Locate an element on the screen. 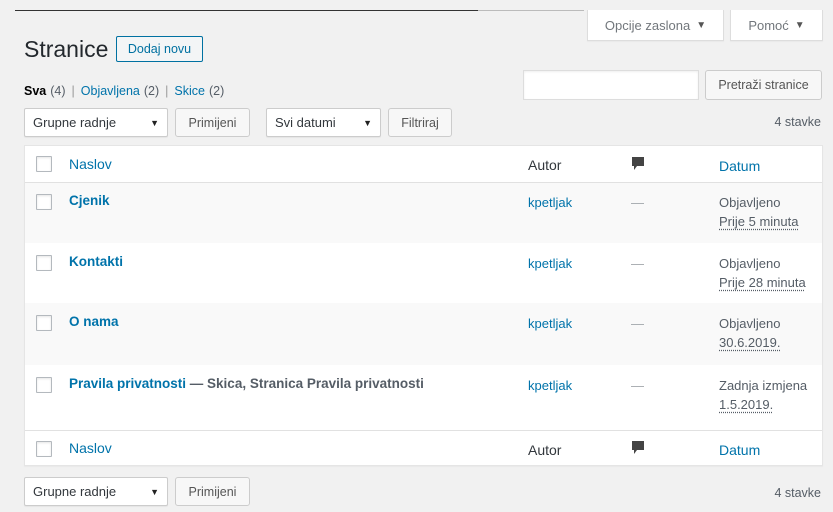 This screenshot has height=512, width=833. search-pages-button: Pretraži stranice is located at coordinates (763, 85).